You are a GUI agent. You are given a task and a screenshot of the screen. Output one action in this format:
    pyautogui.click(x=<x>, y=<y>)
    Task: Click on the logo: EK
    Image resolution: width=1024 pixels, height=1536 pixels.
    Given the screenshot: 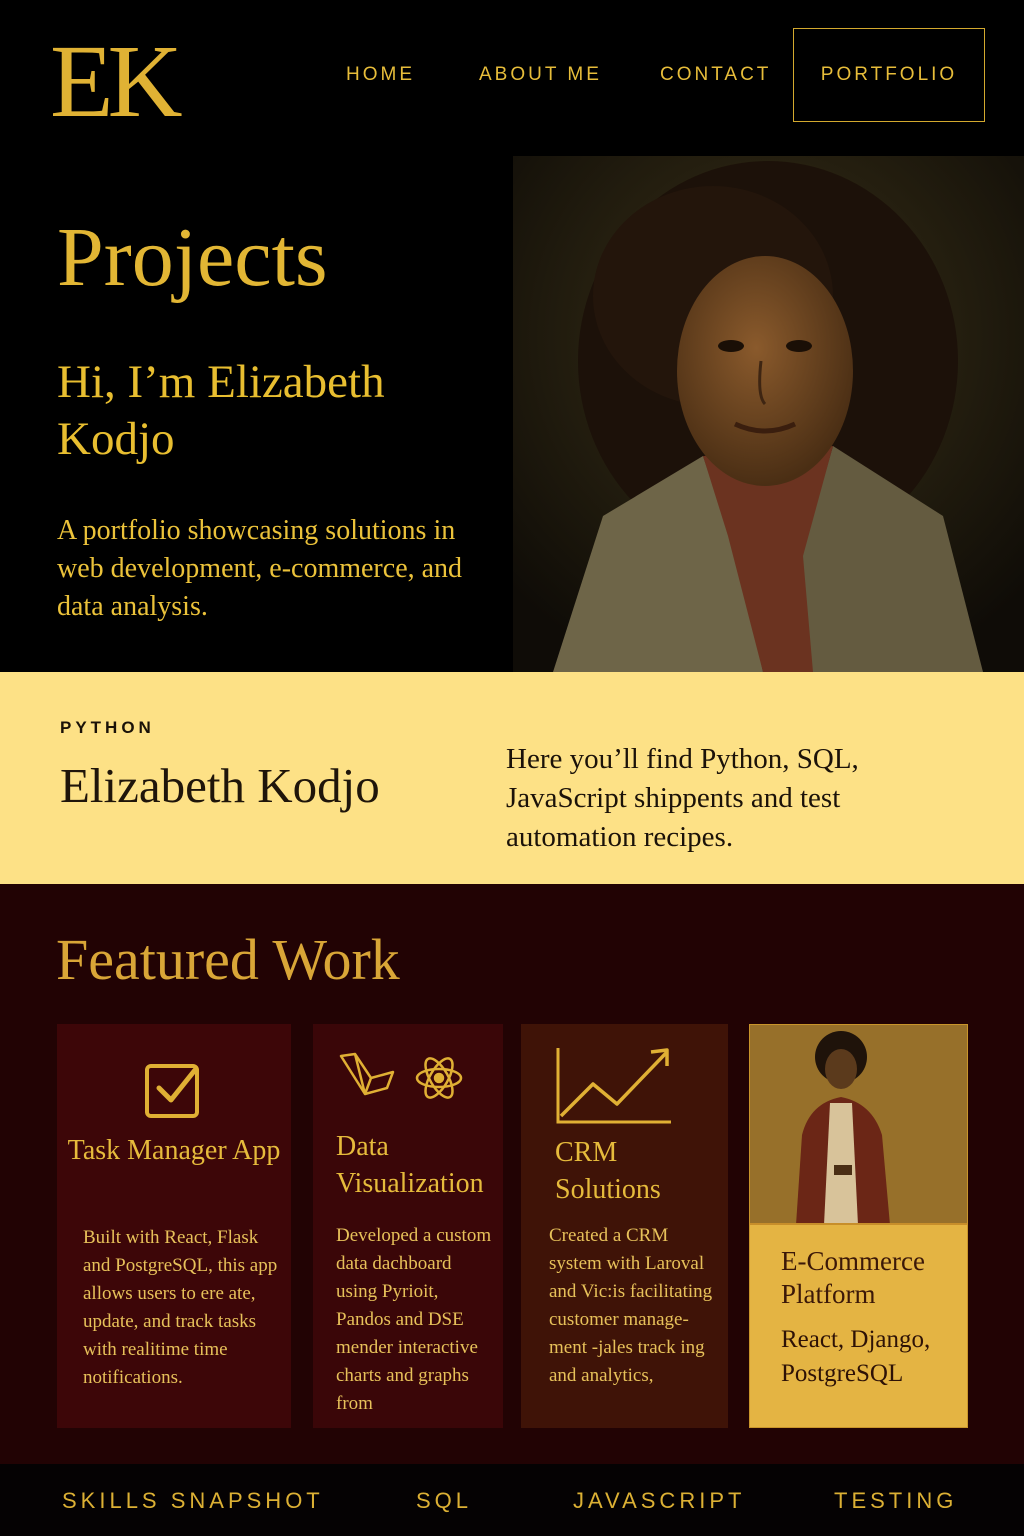 What is the action you would take?
    pyautogui.click(x=116, y=82)
    